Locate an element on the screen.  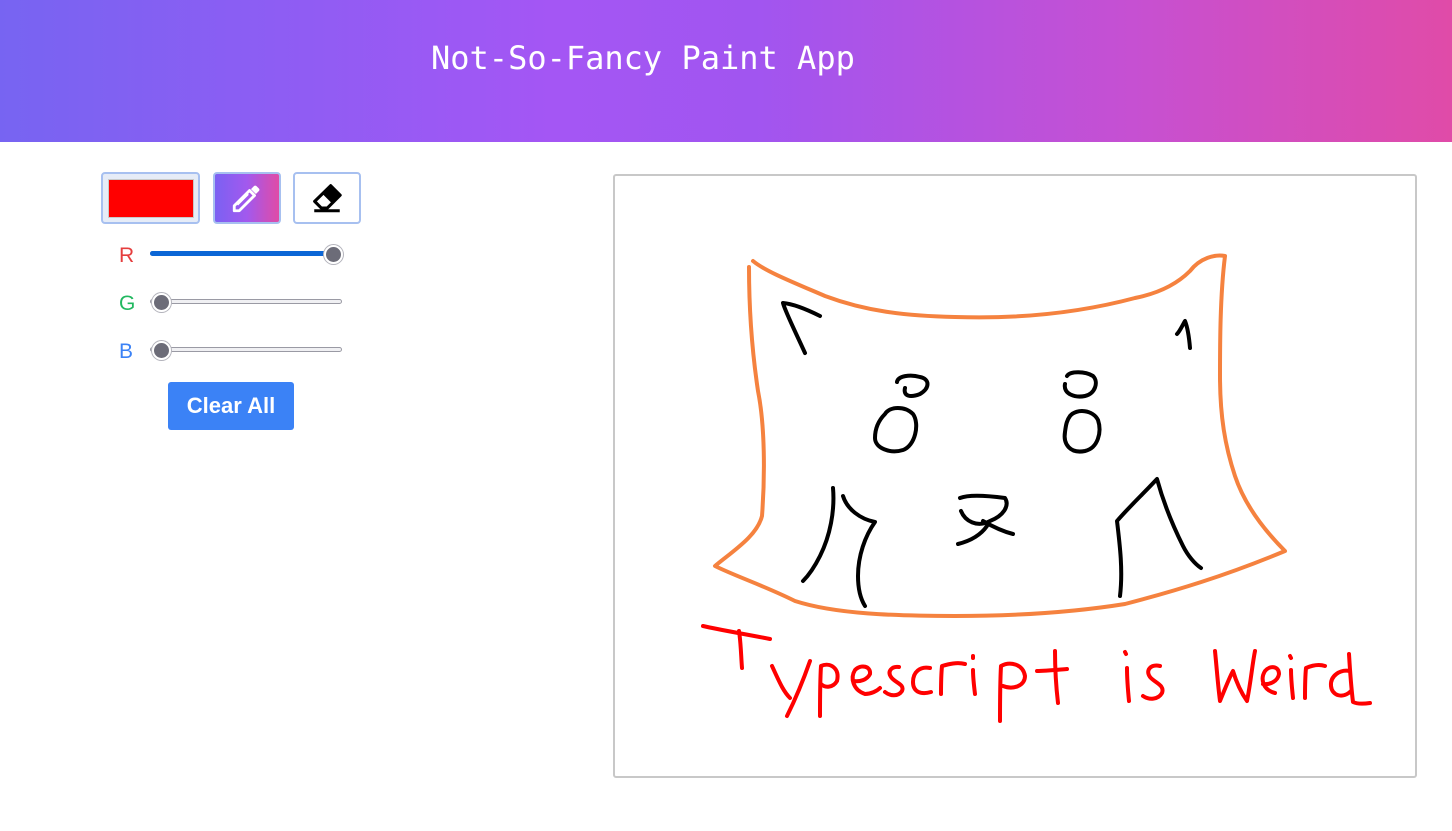
app-title: Not-So-Fancy Paint App is located at coordinates (643, 58).